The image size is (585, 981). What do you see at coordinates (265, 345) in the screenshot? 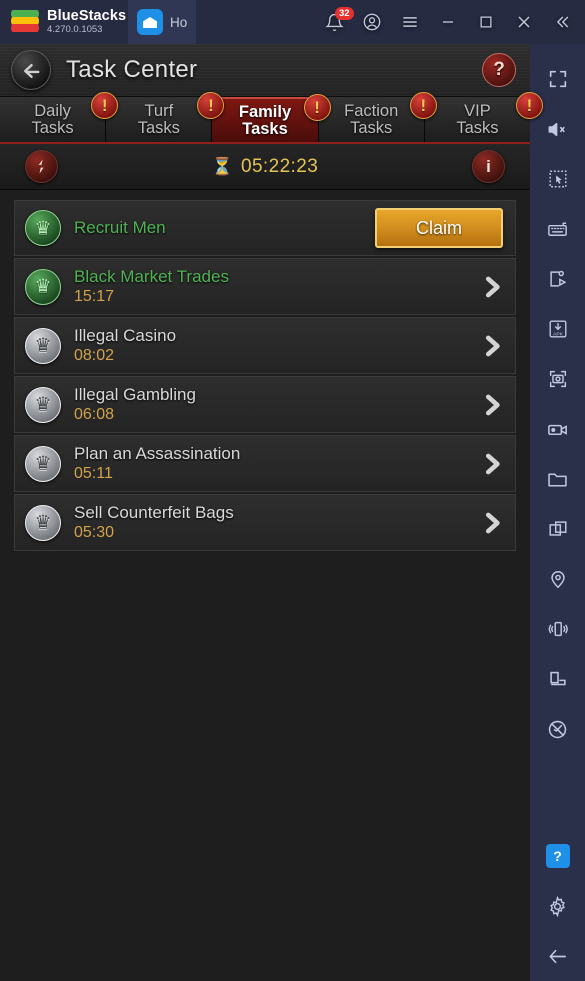
I see `task-row: ♛ Illegal Casino 08:02` at bounding box center [265, 345].